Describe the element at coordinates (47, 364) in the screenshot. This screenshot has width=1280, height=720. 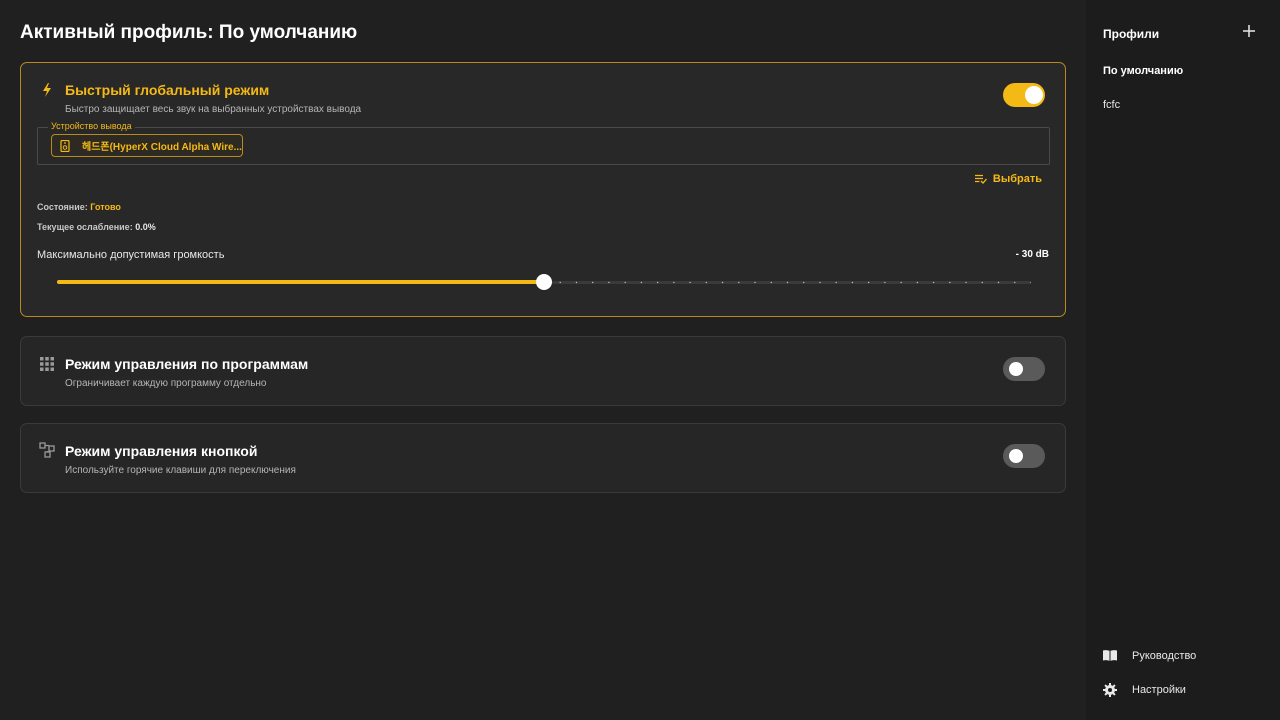
I see `grid-icon` at that location.